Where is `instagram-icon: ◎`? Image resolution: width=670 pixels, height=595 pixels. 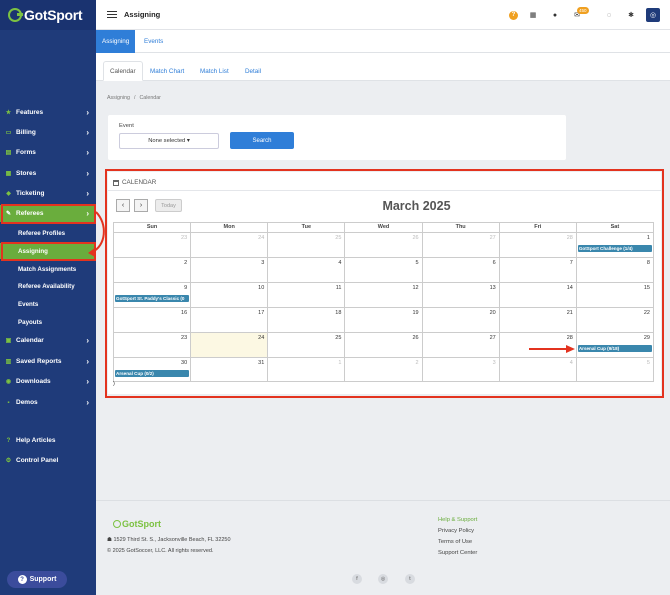
instagram-icon: ◎ is located at coordinates (383, 579).